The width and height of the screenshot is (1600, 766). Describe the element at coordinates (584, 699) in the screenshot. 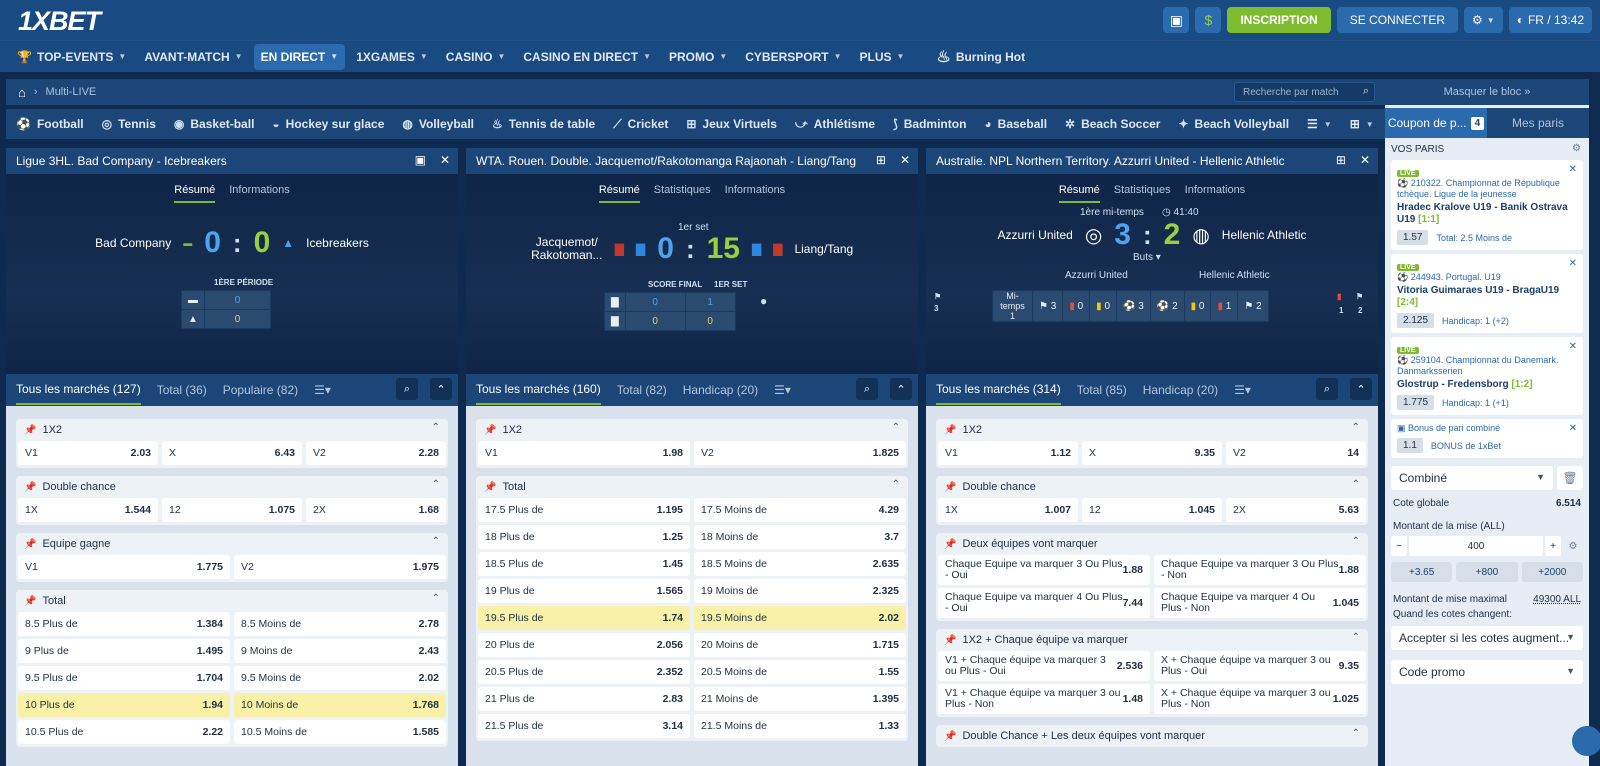

I see `odd-cell: 21 Plus de 2.83` at that location.